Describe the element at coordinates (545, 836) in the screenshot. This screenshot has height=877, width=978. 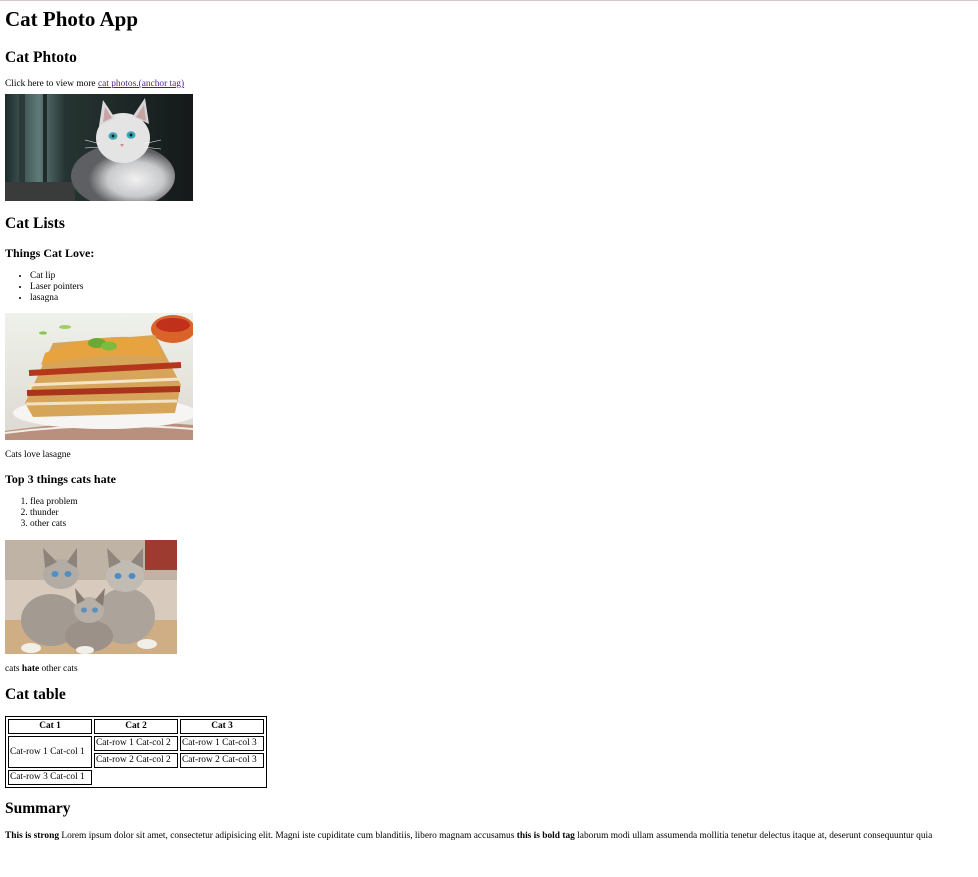
I see `summary-bold-text: this is bold tag` at that location.